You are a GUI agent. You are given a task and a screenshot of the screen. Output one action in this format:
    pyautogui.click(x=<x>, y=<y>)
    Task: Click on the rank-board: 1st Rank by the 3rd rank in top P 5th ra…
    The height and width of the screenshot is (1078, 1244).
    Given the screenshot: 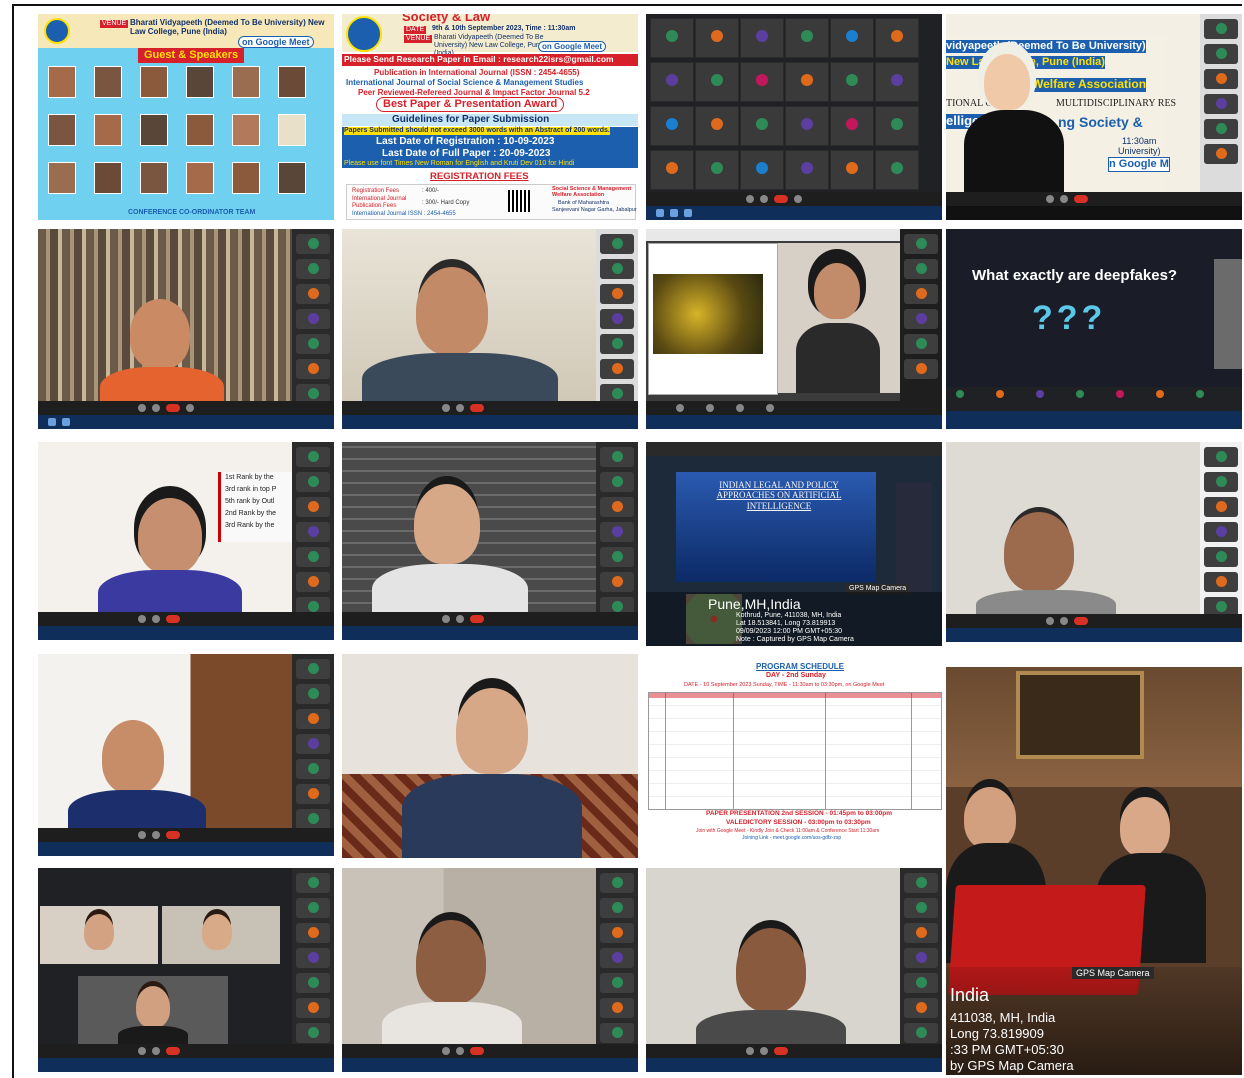 What is the action you would take?
    pyautogui.click(x=257, y=507)
    